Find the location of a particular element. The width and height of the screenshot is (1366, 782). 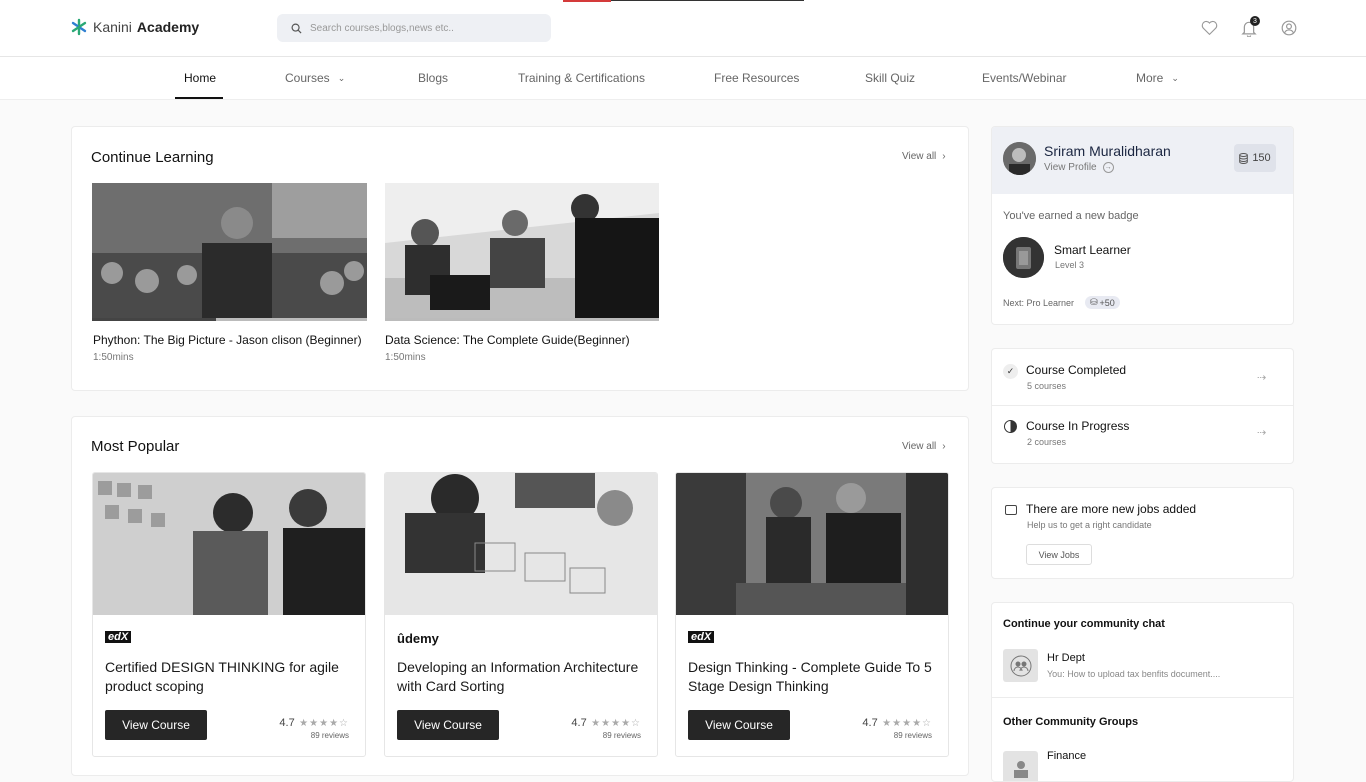

next-badge-points: ⛁ +50 is located at coordinates (1102, 302).